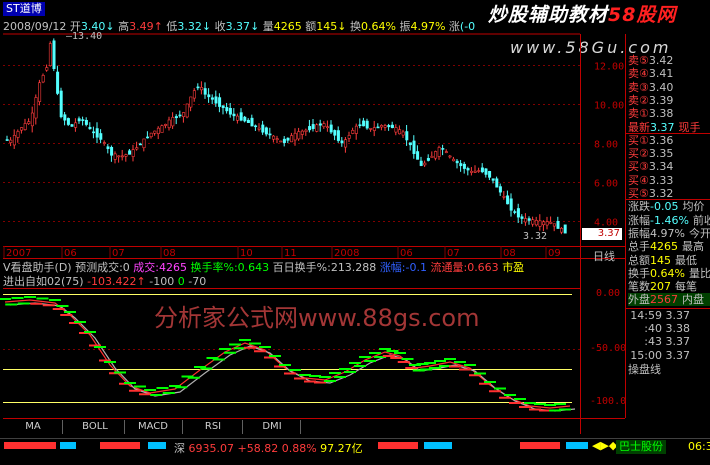 The height and width of the screenshot is (465, 710). Describe the element at coordinates (659, 315) in the screenshot. I see `tick-row: 14:59 3.37` at that location.